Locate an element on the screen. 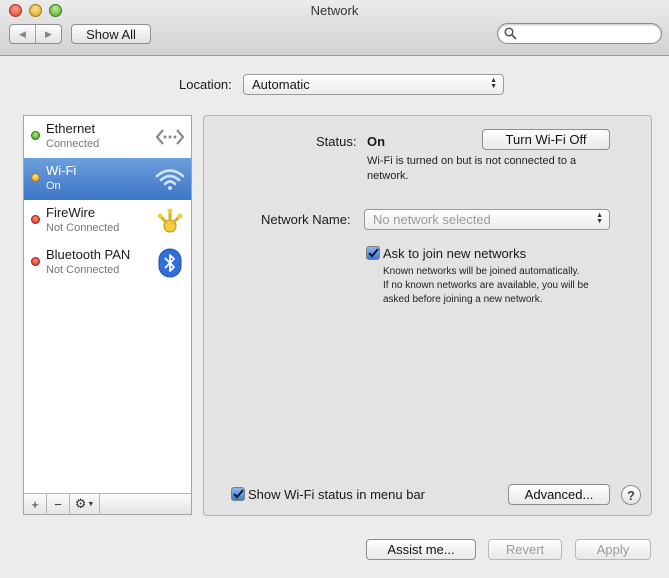 The height and width of the screenshot is (578, 669). ask-join-description-line-3: asked before joining a new network. is located at coordinates (463, 299).